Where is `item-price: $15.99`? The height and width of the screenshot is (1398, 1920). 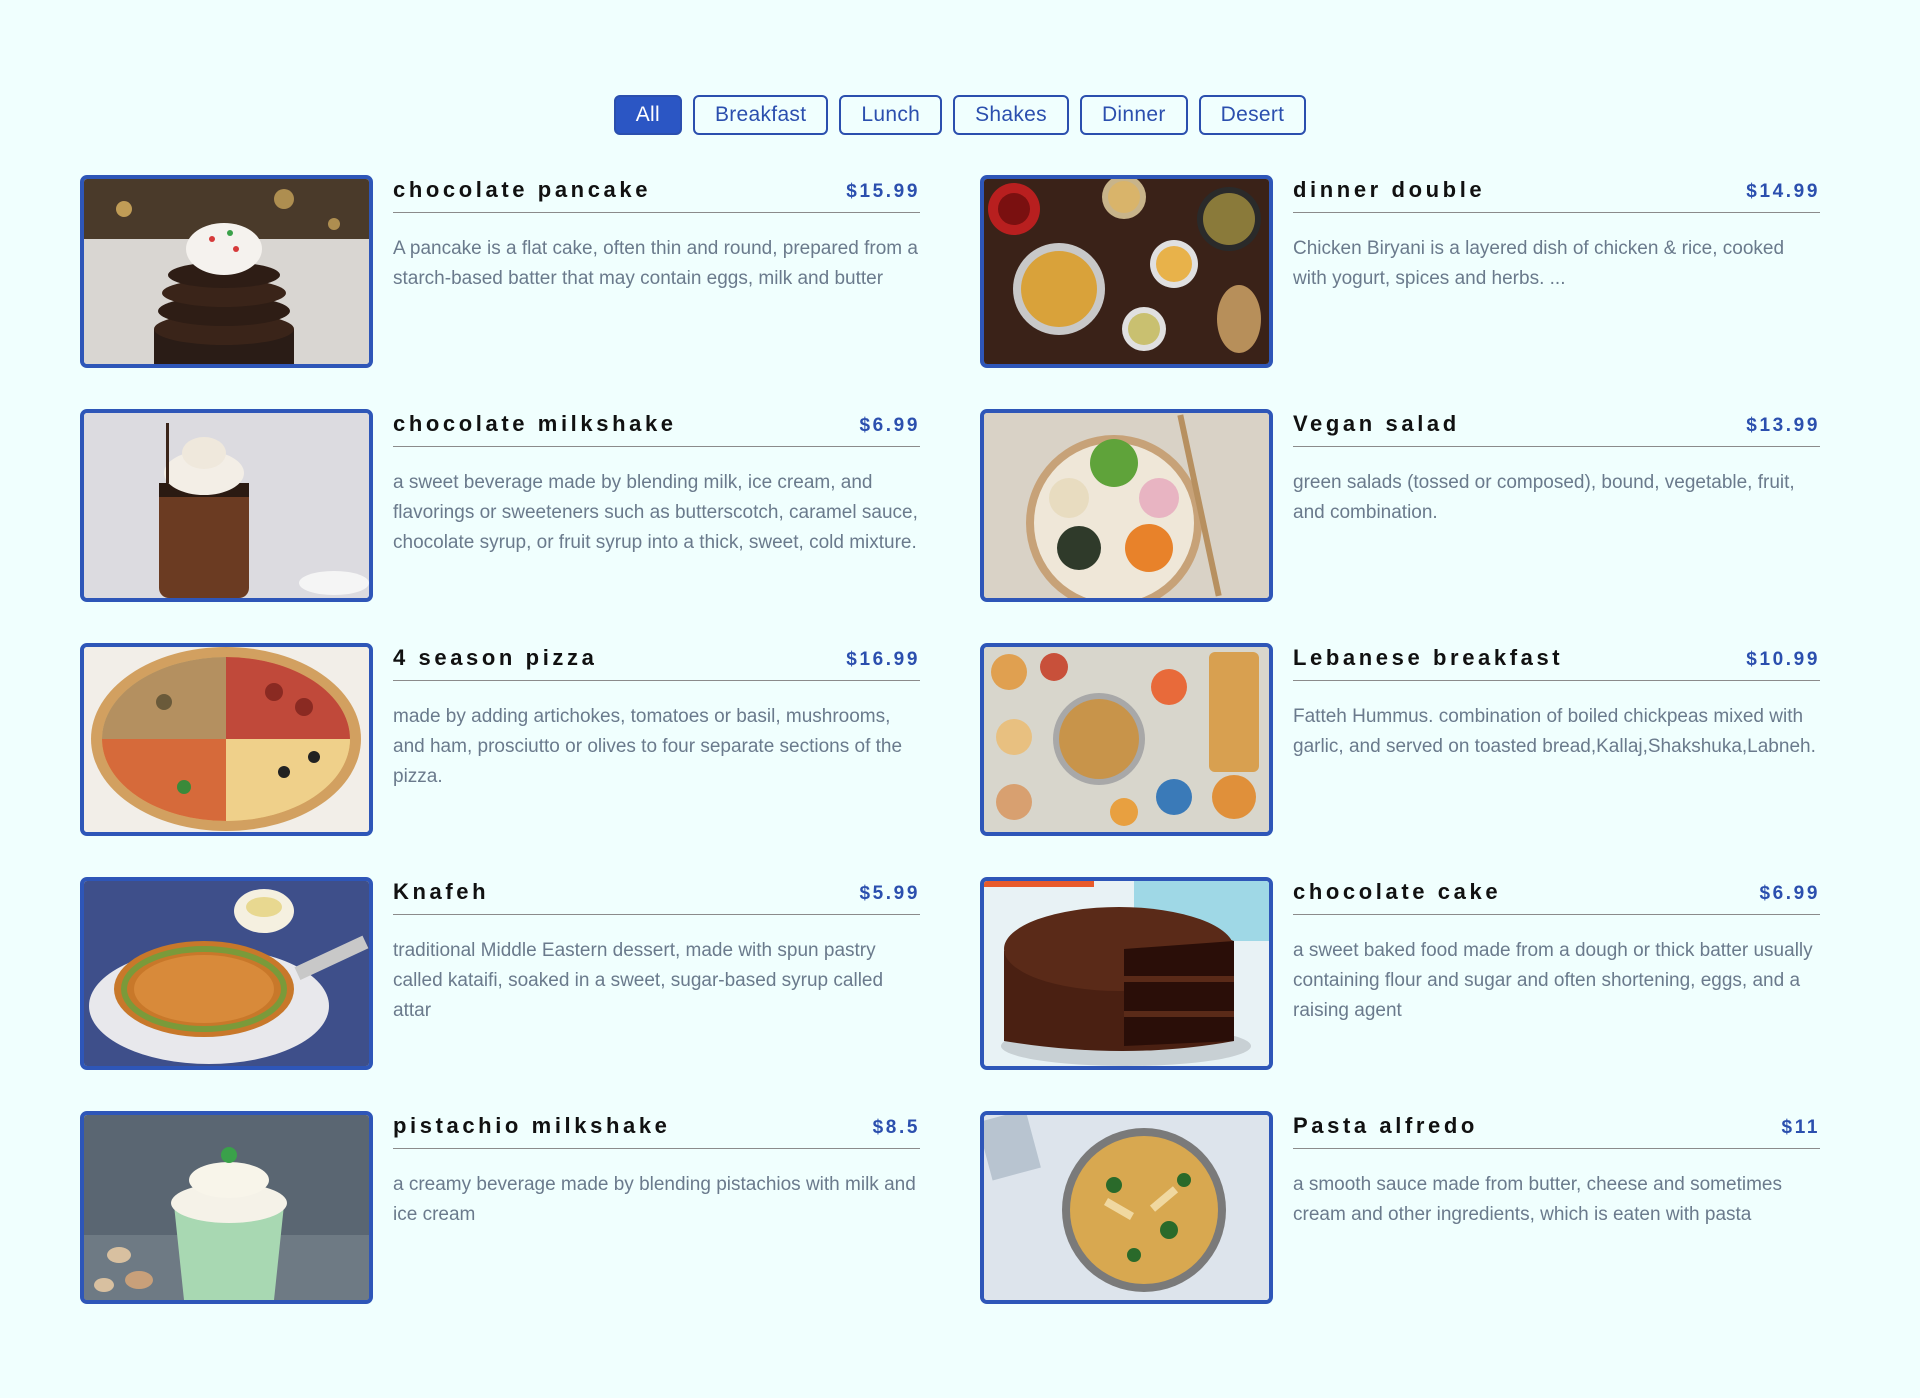 item-price: $15.99 is located at coordinates (883, 191).